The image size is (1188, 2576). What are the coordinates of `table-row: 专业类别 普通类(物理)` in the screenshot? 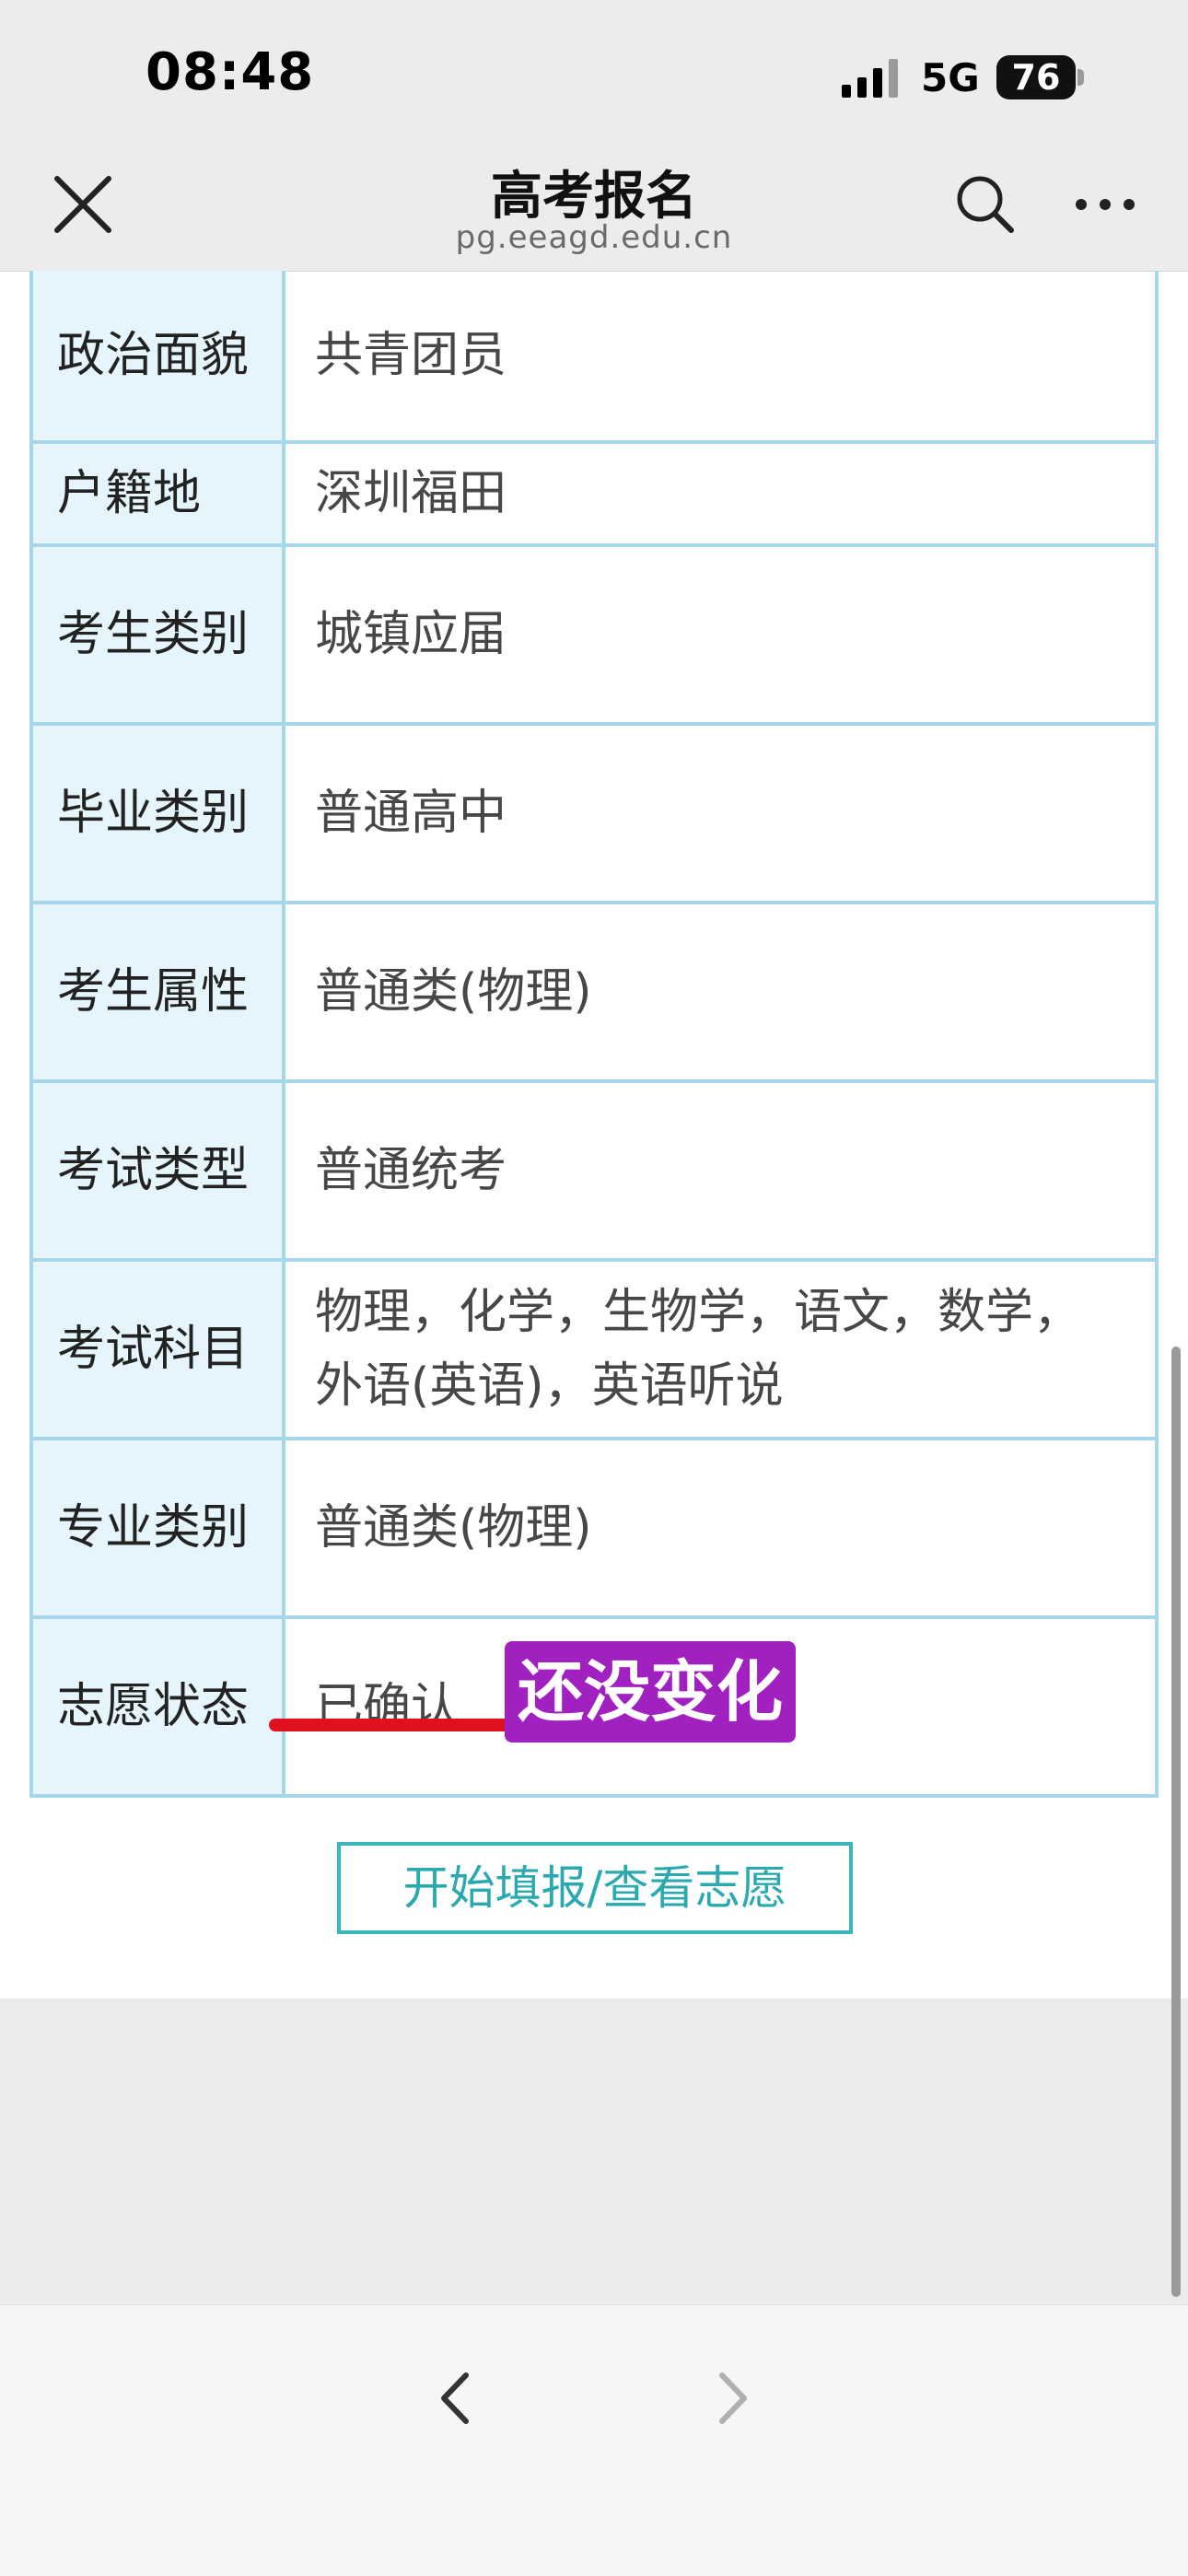 It's located at (594, 1528).